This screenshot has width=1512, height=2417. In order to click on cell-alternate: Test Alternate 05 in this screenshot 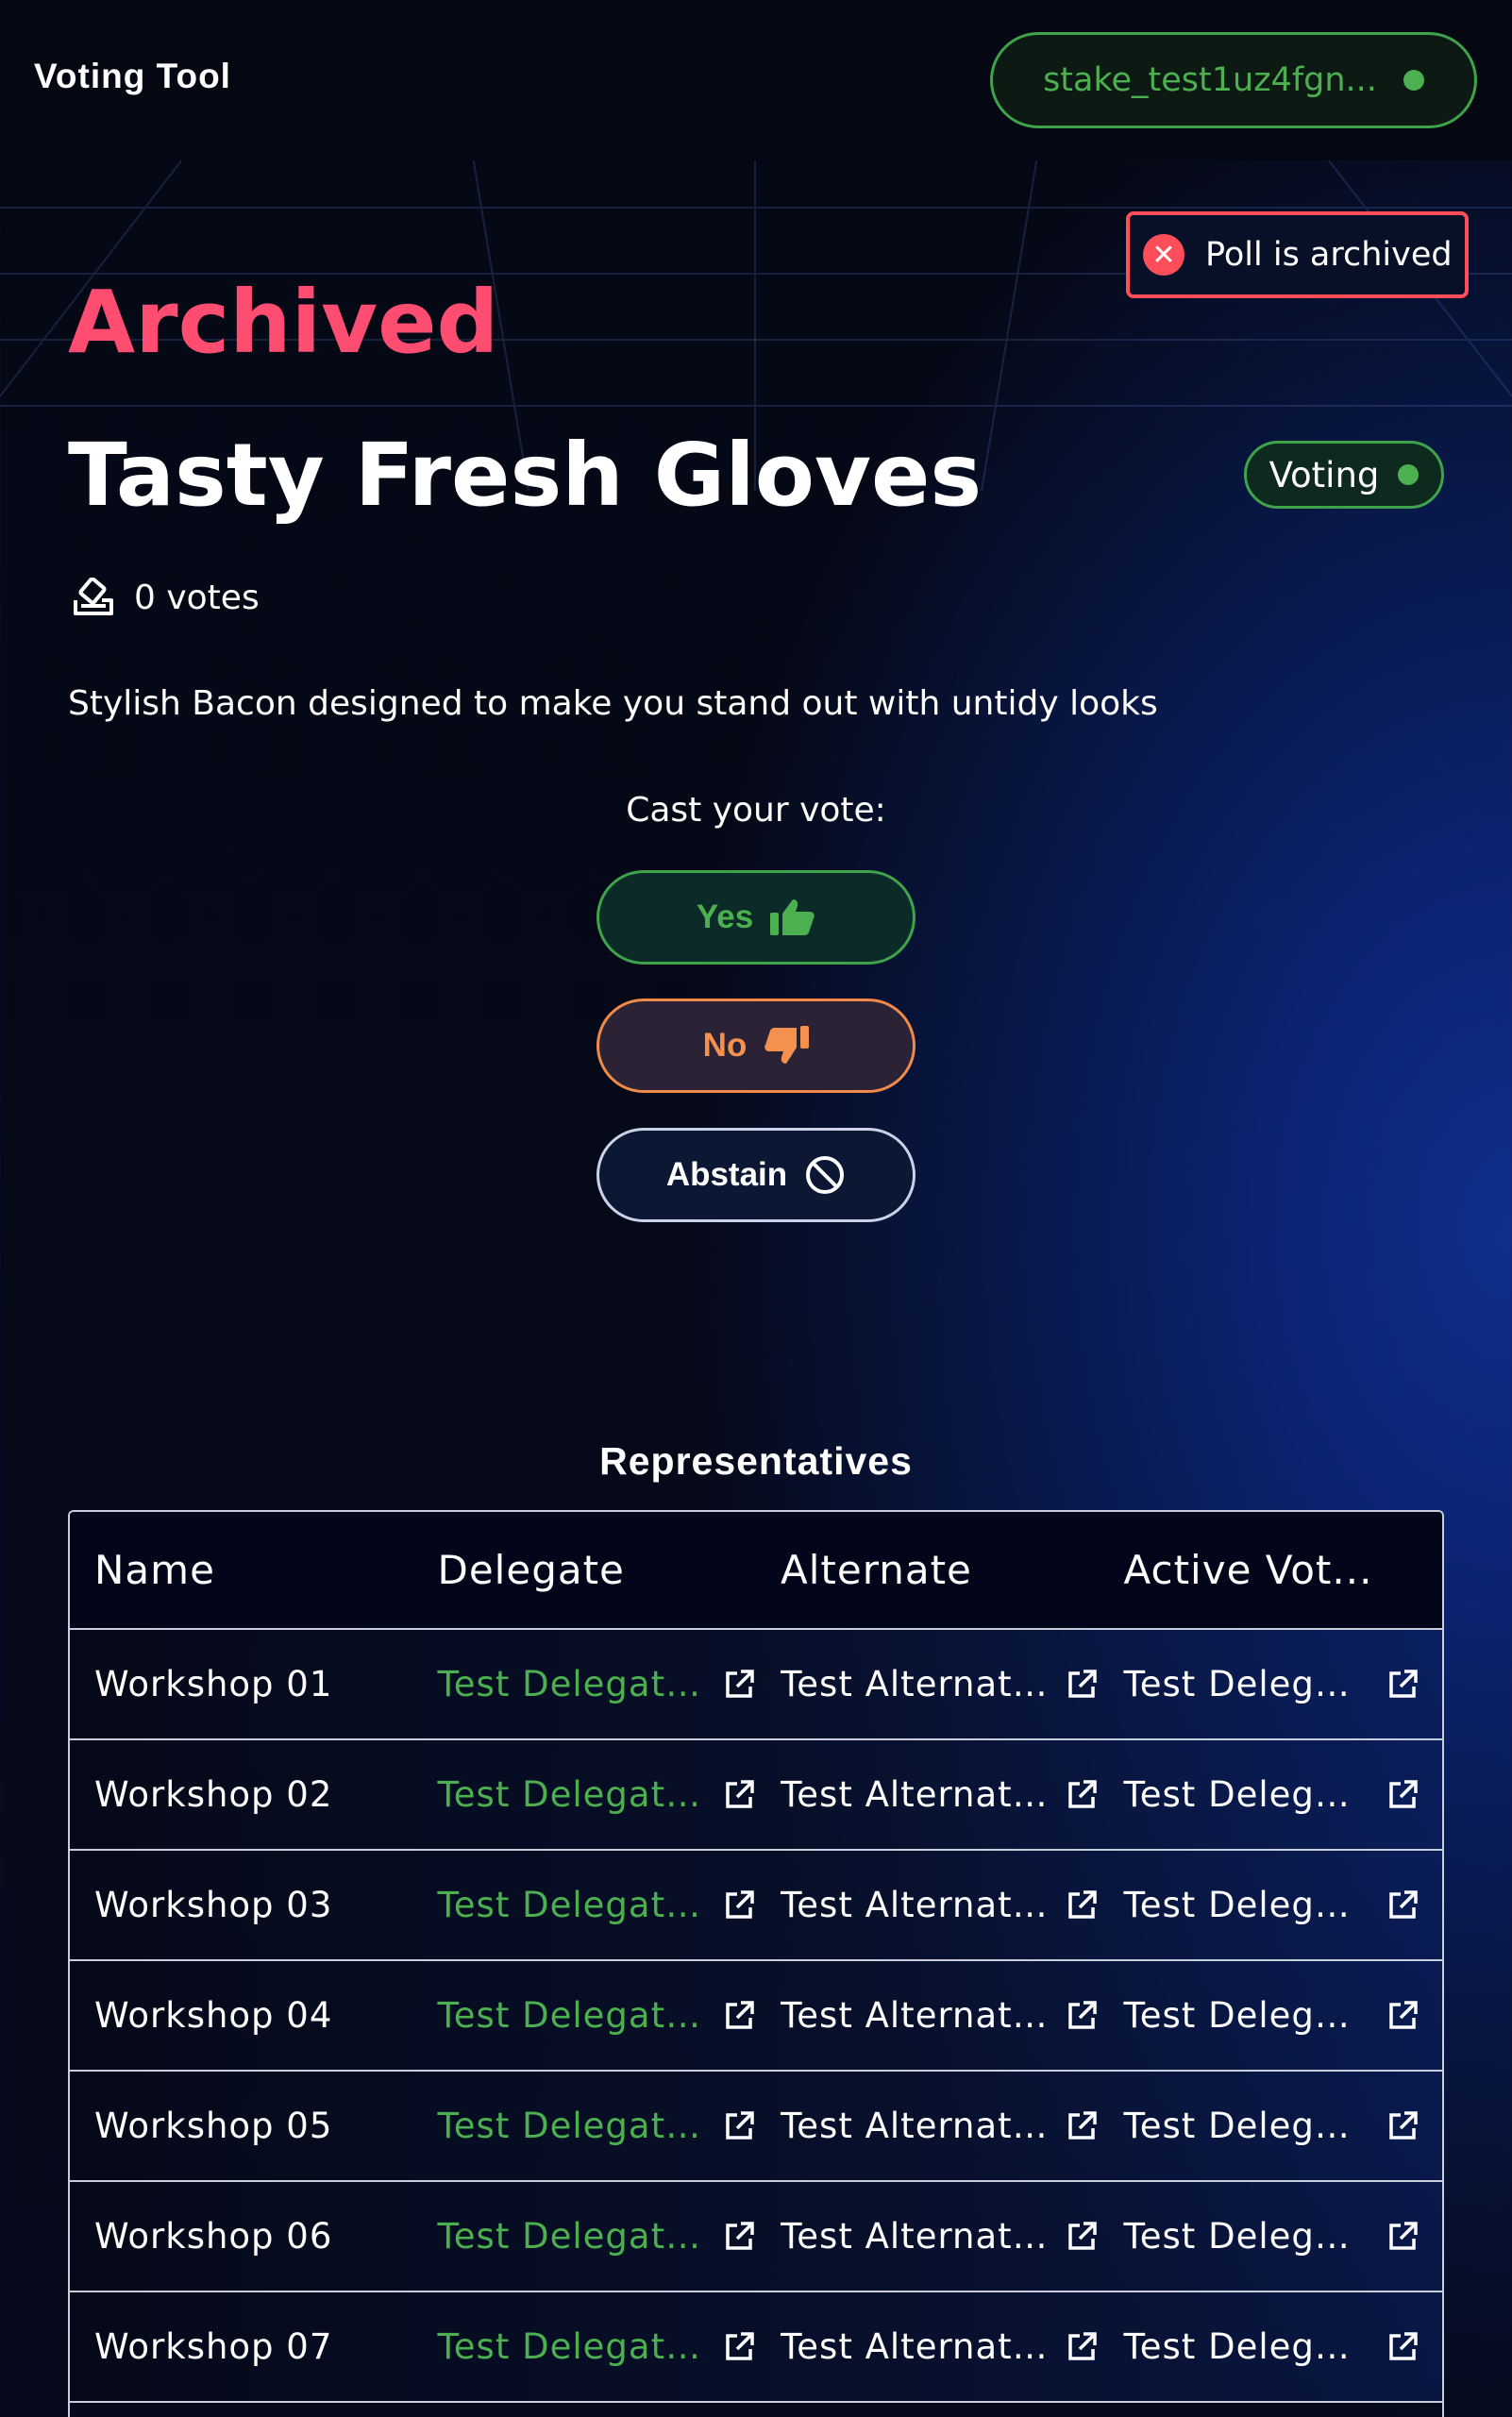, I will do `click(927, 2126)`.